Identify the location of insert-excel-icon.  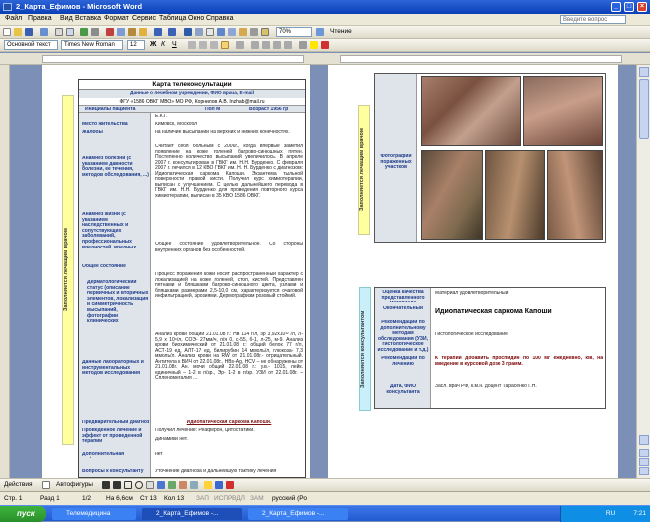
(221, 32).